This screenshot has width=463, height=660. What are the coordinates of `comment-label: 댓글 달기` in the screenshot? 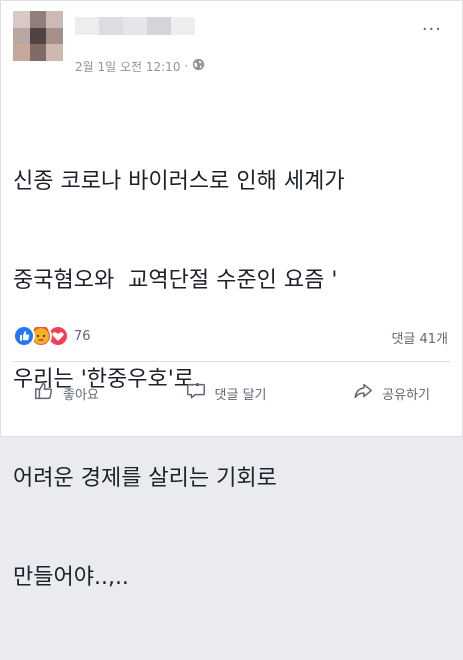 It's located at (240, 395).